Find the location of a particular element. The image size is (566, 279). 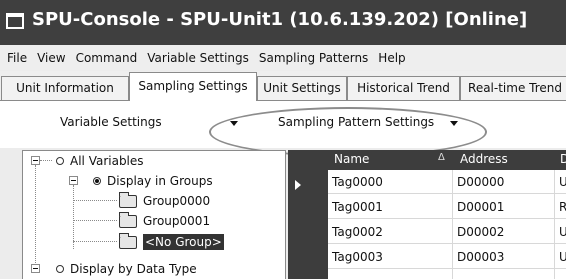

tree-item-no-group: <No Group> is located at coordinates (171, 242).